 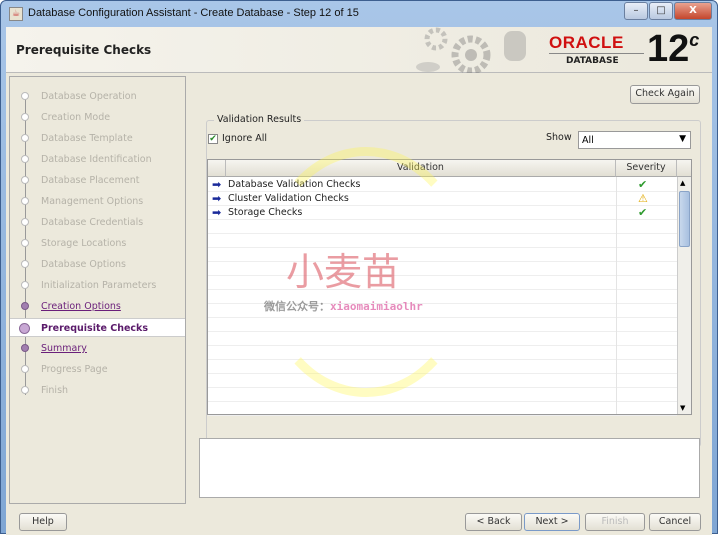 I want to click on sidebar-step: Database Identification, so click(x=97, y=159).